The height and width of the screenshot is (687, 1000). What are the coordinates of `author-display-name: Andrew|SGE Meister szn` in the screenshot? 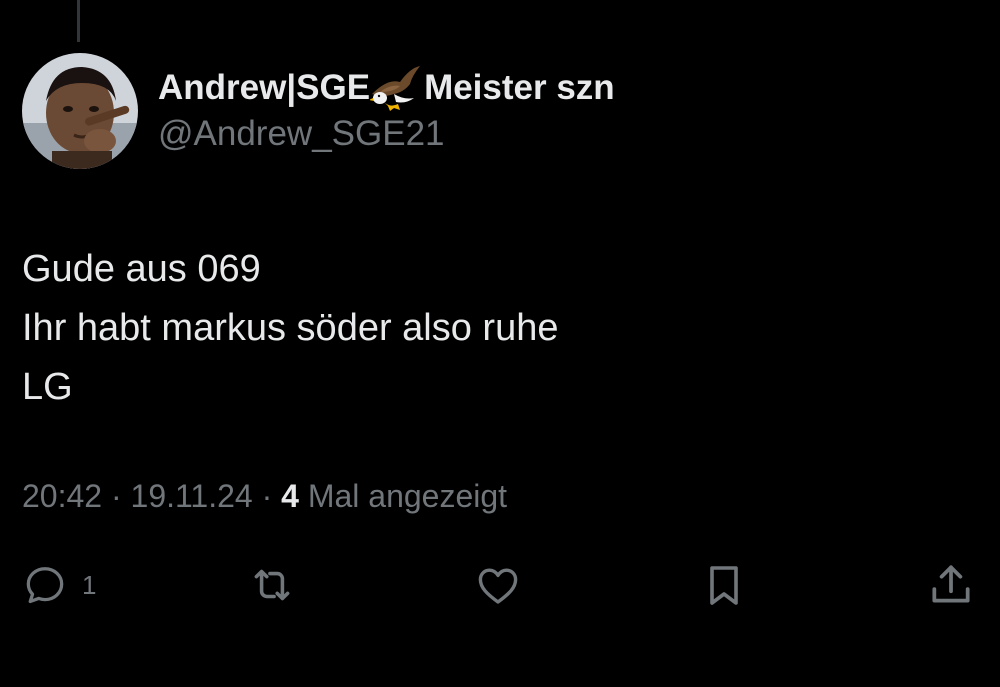 It's located at (386, 88).